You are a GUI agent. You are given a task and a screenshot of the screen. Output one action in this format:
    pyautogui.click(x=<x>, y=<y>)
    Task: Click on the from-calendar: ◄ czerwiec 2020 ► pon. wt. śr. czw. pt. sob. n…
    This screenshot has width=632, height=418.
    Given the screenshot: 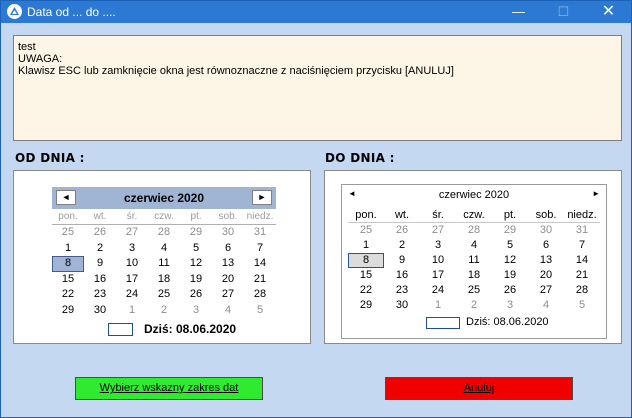 What is the action you would take?
    pyautogui.click(x=164, y=262)
    